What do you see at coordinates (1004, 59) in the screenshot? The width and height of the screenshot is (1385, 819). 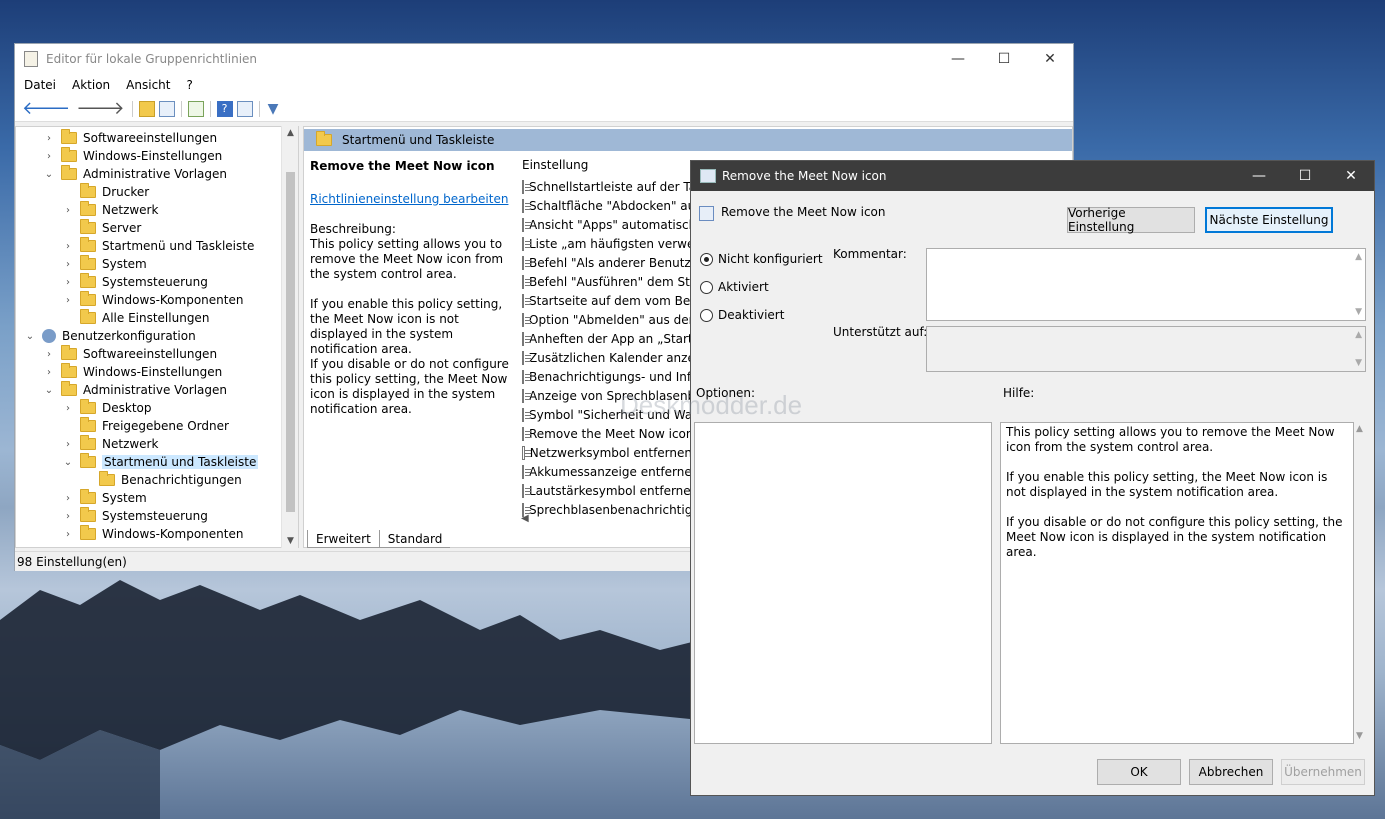 I see `maximize-icon: ☐` at bounding box center [1004, 59].